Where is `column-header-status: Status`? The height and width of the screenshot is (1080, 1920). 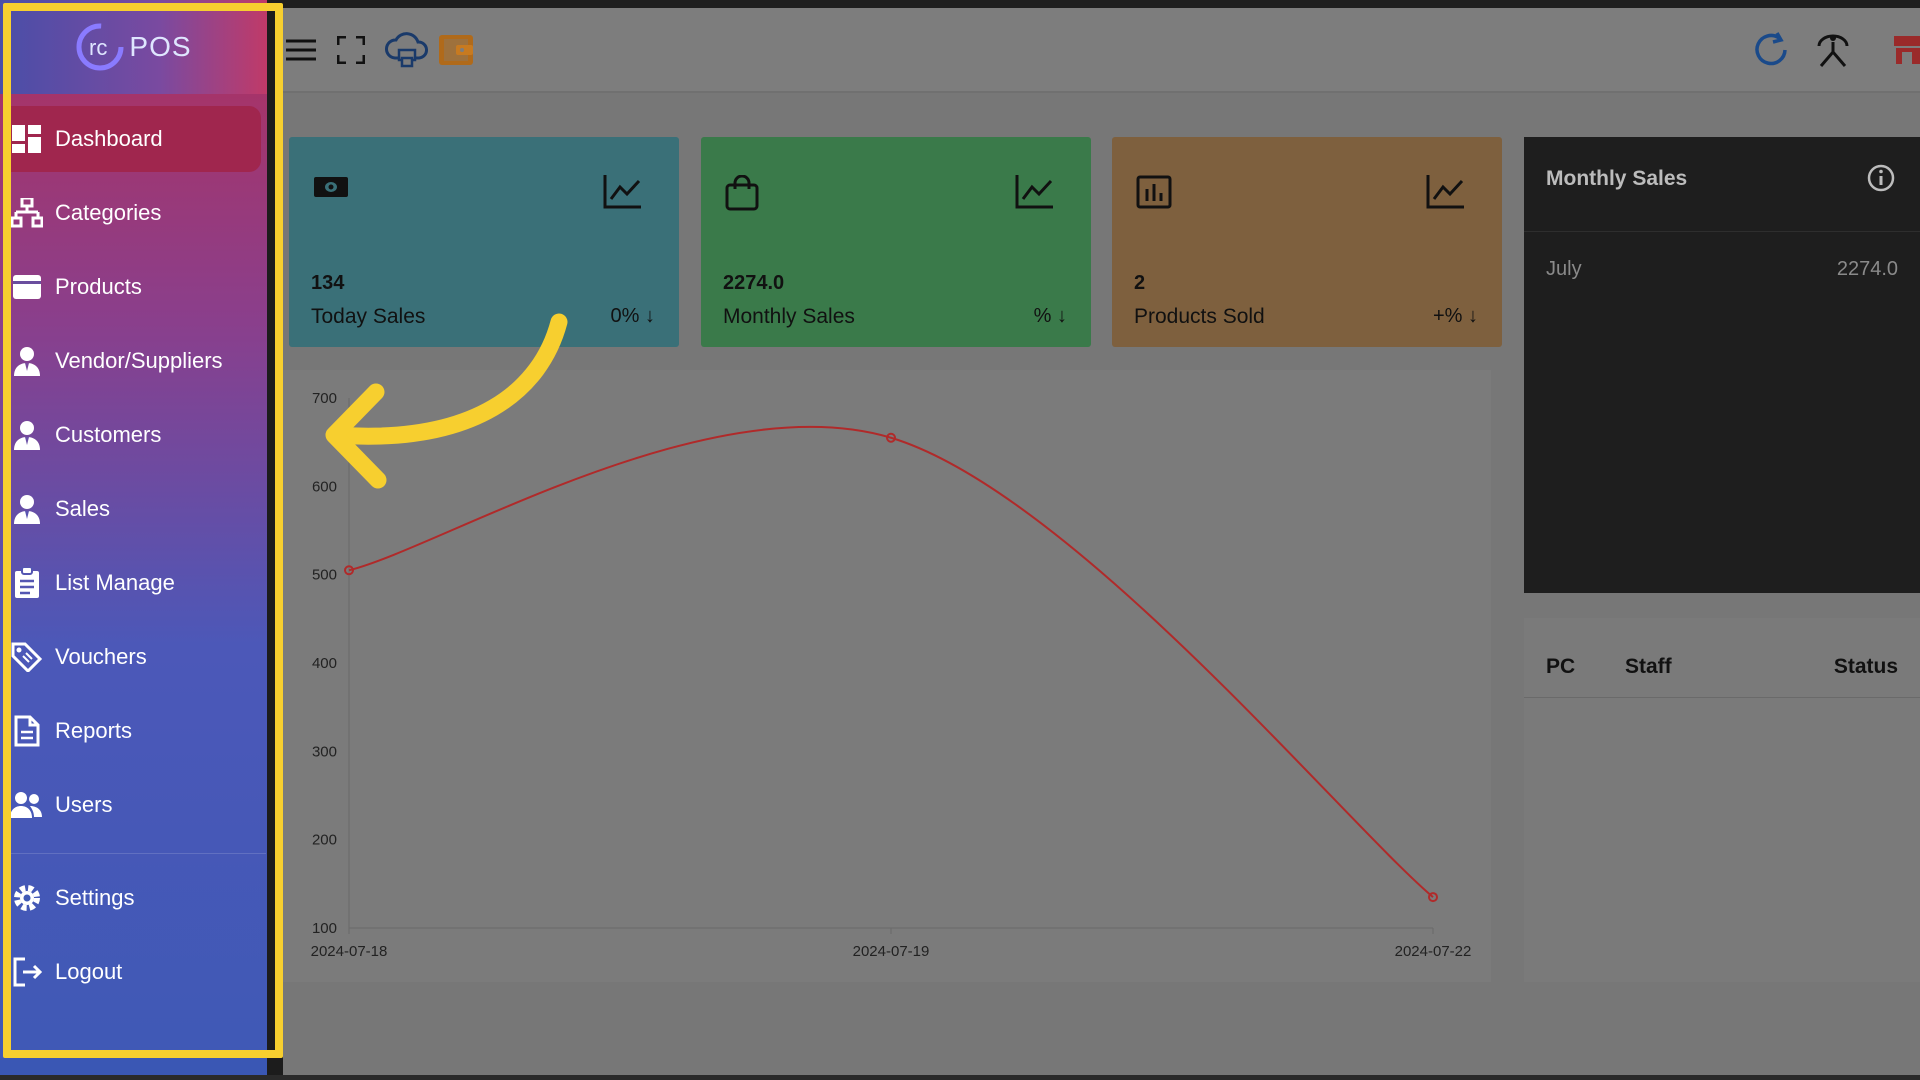 column-header-status: Status is located at coordinates (1865, 666).